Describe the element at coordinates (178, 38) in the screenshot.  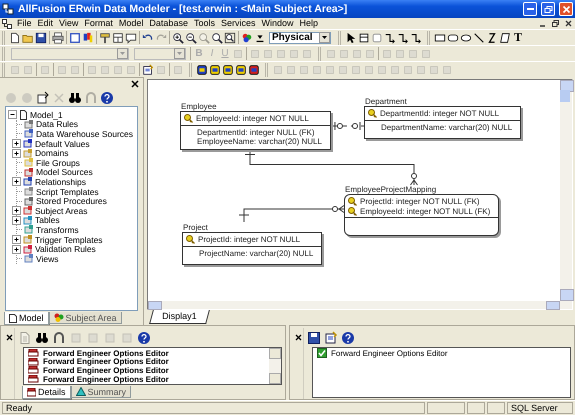
I see `magnifier-plus-icon` at that location.